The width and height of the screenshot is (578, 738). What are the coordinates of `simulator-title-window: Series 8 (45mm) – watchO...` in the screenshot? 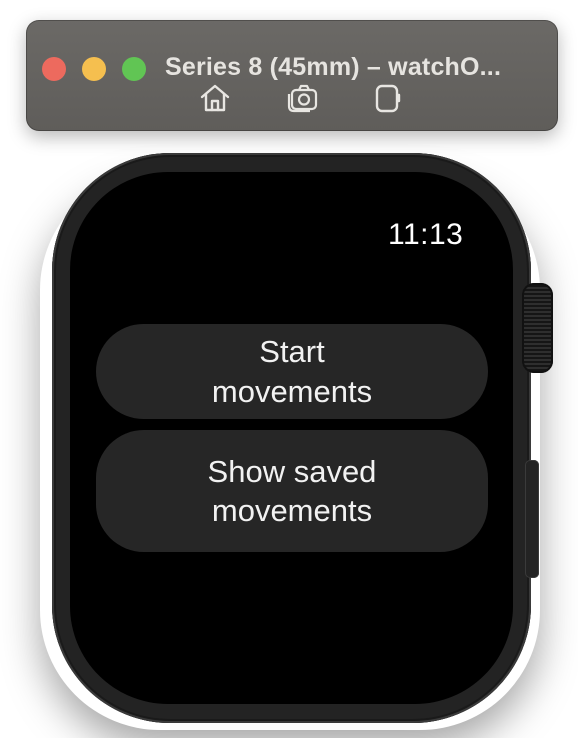 It's located at (292, 75).